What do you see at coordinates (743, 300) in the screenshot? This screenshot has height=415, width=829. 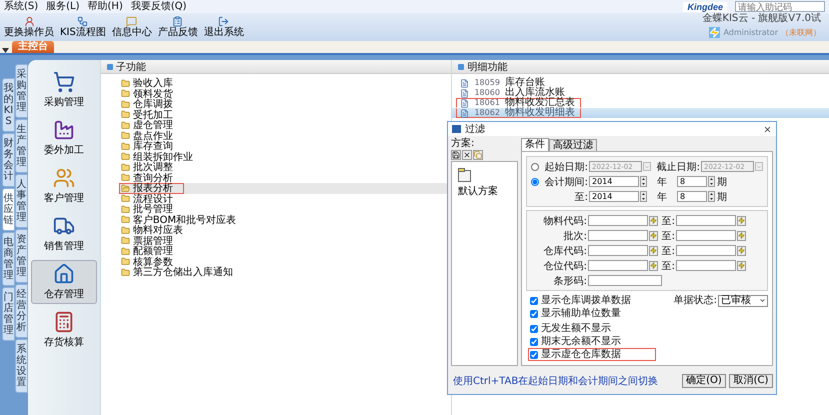 I see `status-dropdown: 已审核` at bounding box center [743, 300].